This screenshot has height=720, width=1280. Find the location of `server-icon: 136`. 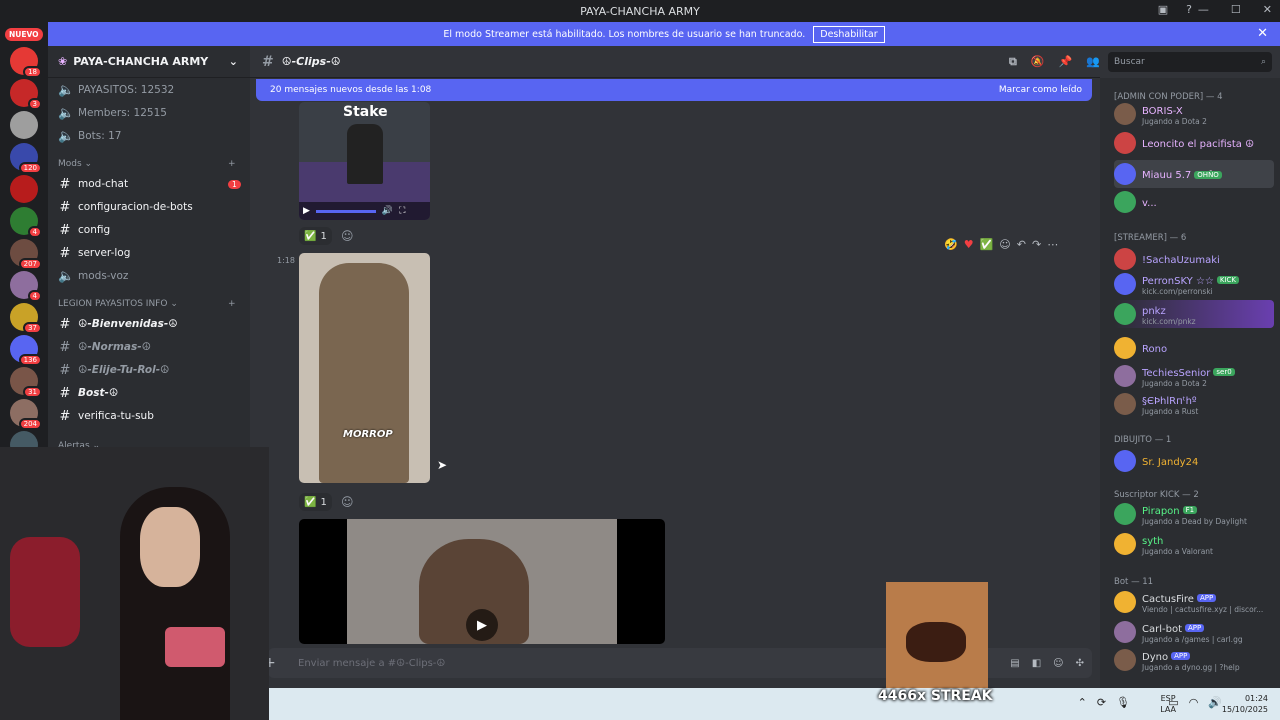

server-icon: 136 is located at coordinates (26, 350).